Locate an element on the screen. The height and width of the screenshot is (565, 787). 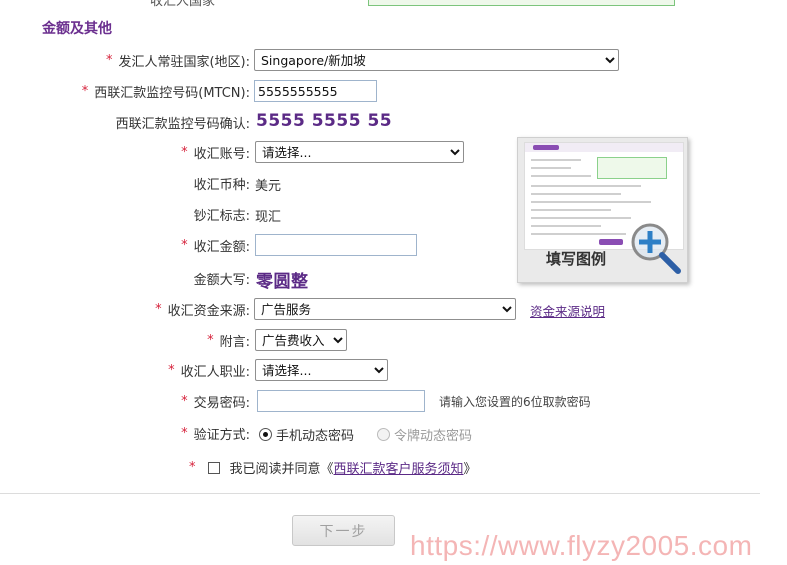
verify-option-token: 令牌动态密码 is located at coordinates (424, 434).